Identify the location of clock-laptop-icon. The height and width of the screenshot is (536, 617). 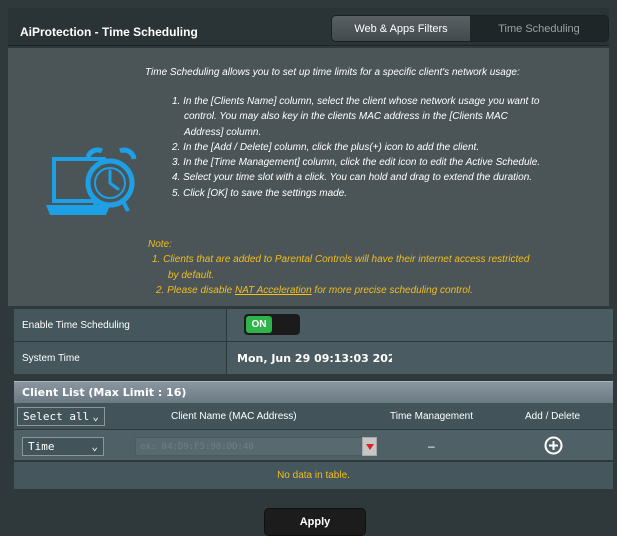
(90, 185).